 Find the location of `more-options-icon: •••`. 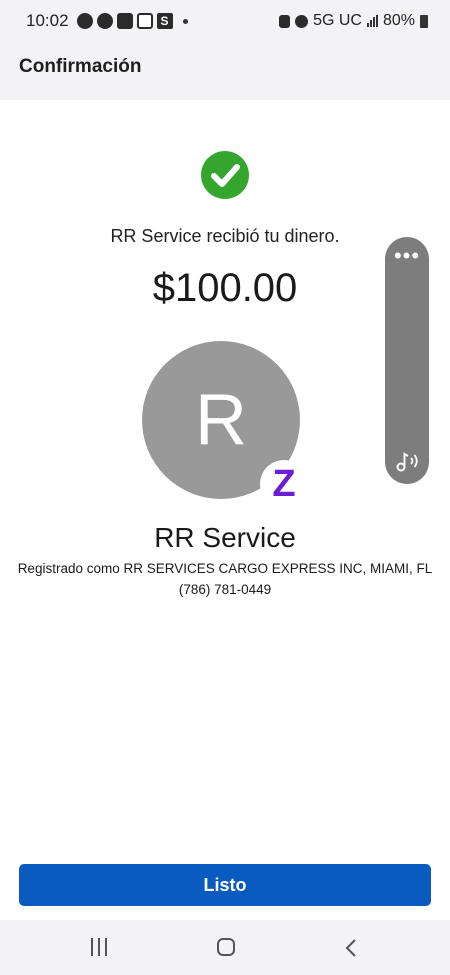

more-options-icon: ••• is located at coordinates (407, 256).